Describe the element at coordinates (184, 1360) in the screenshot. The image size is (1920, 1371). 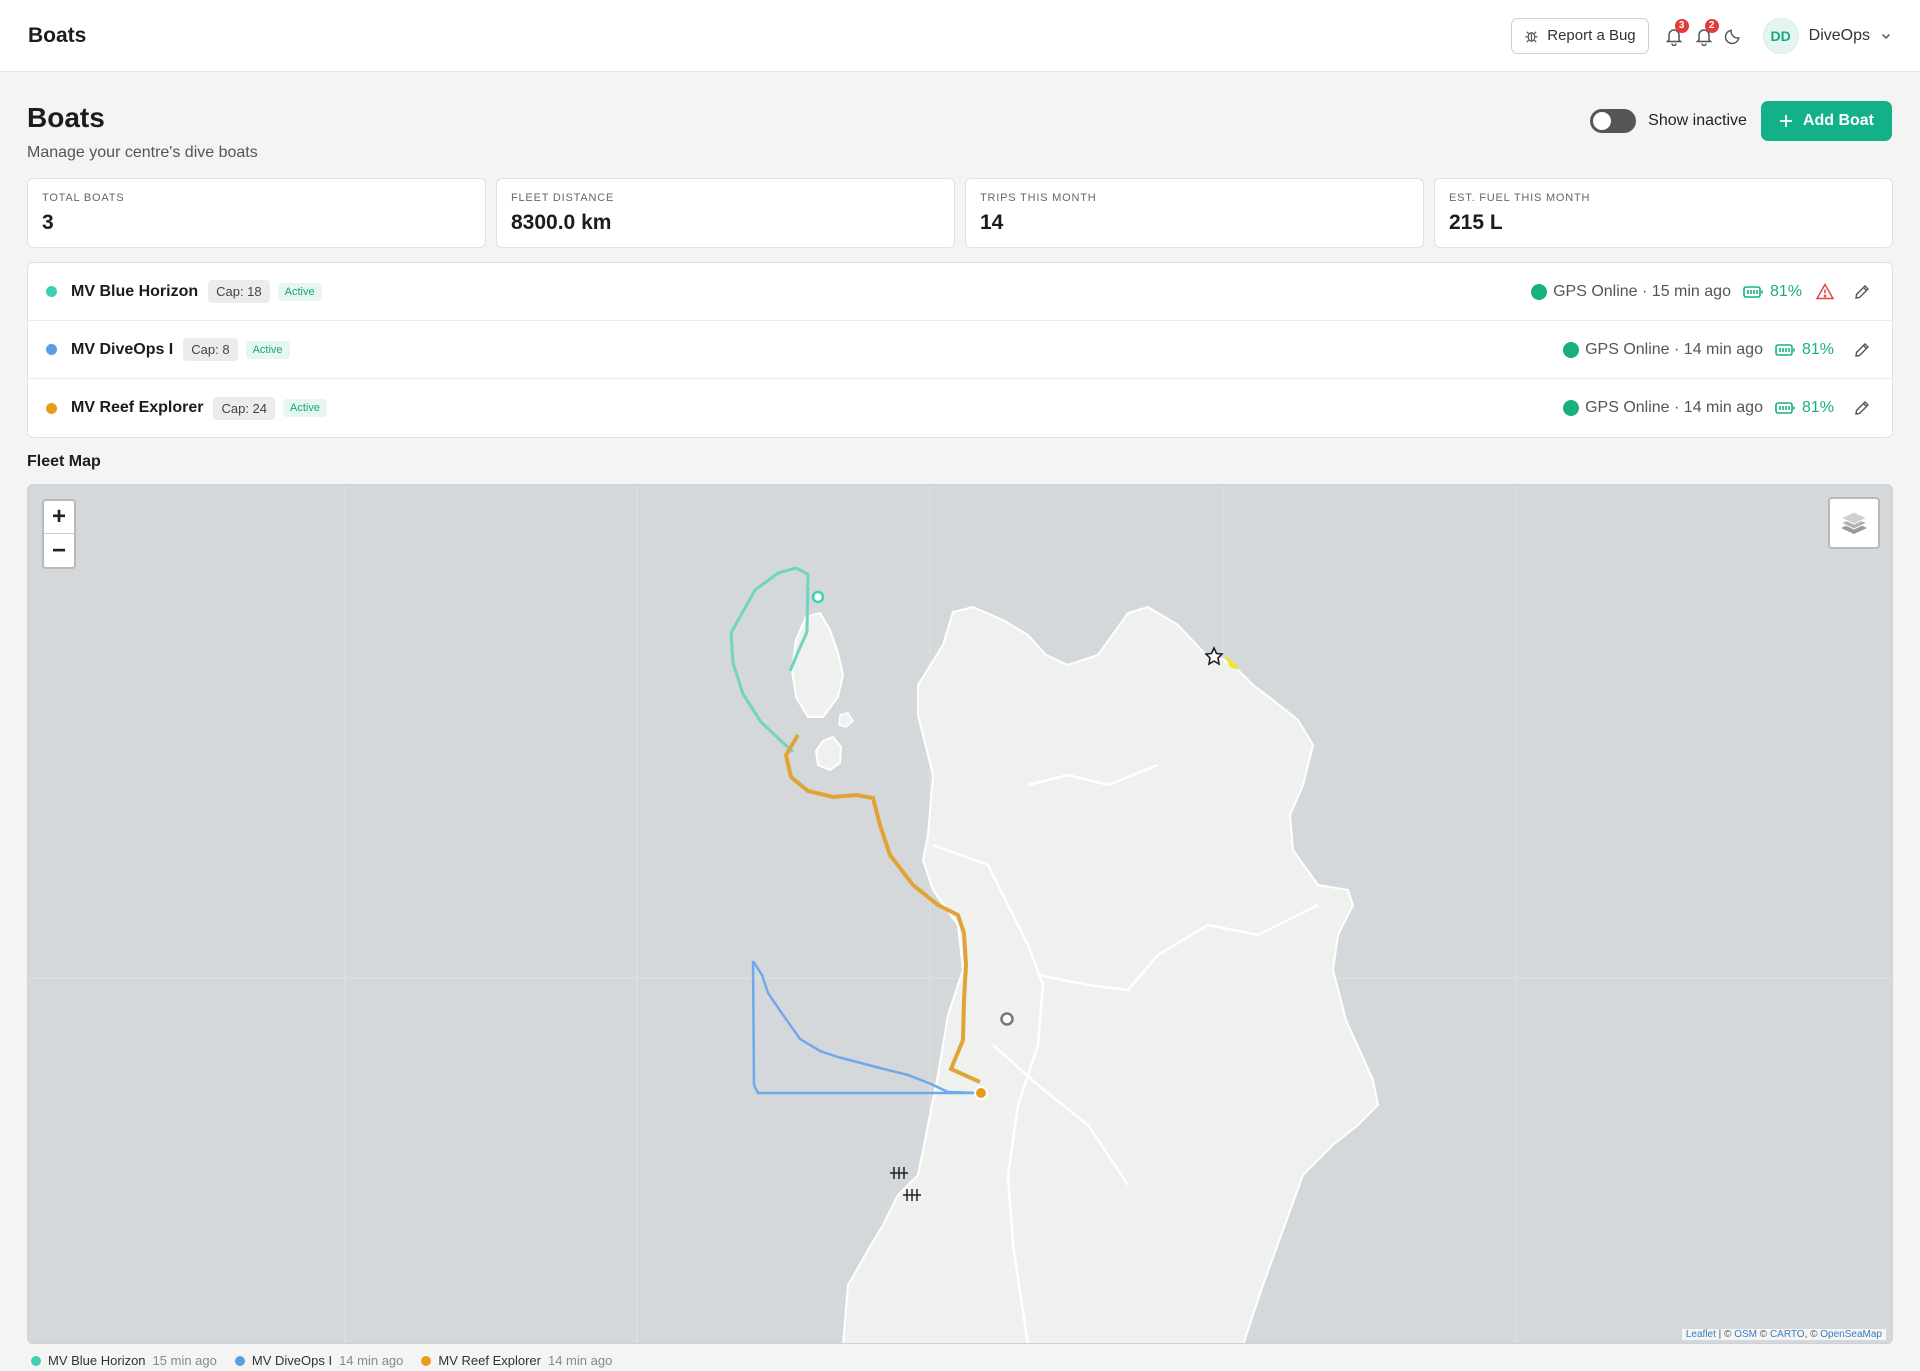
I see `legend-time: 15 min ago` at that location.